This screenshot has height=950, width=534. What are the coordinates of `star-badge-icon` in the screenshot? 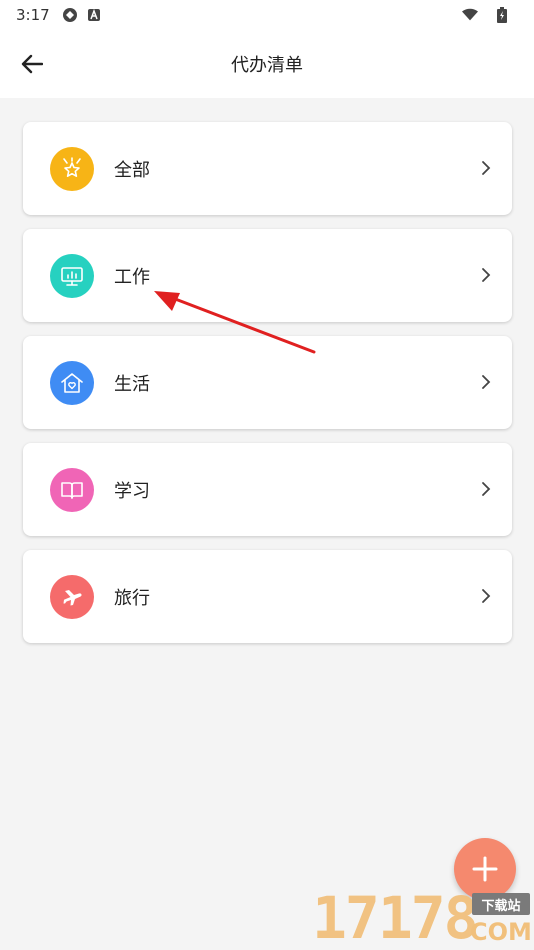 It's located at (72, 166).